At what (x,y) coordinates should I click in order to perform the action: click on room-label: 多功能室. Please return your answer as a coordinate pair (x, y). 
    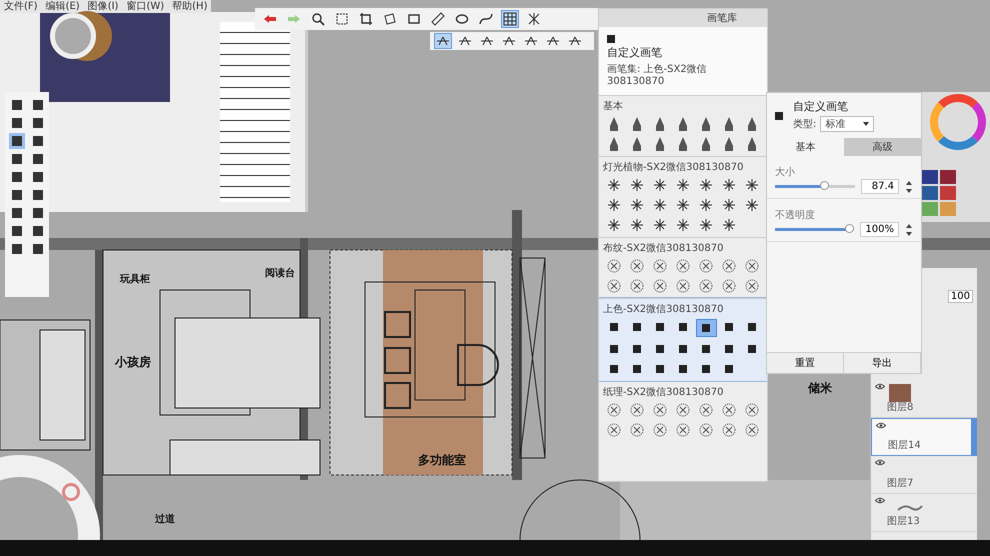
    Looking at the image, I should click on (442, 460).